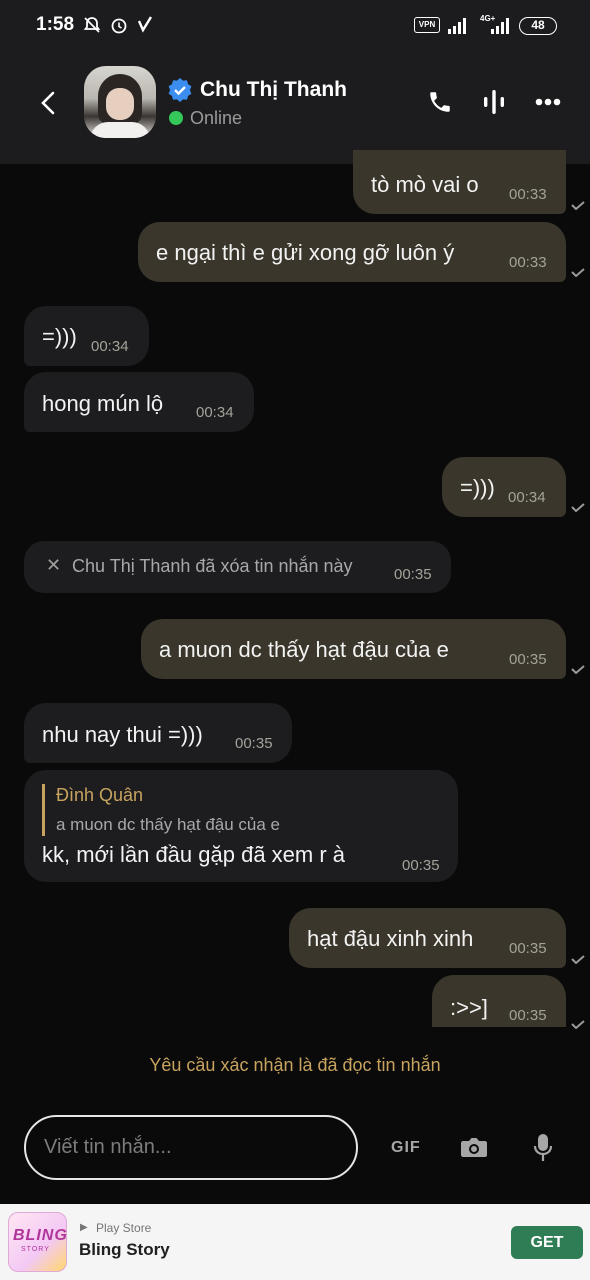  What do you see at coordinates (440, 102) in the screenshot?
I see `phone-icon` at bounding box center [440, 102].